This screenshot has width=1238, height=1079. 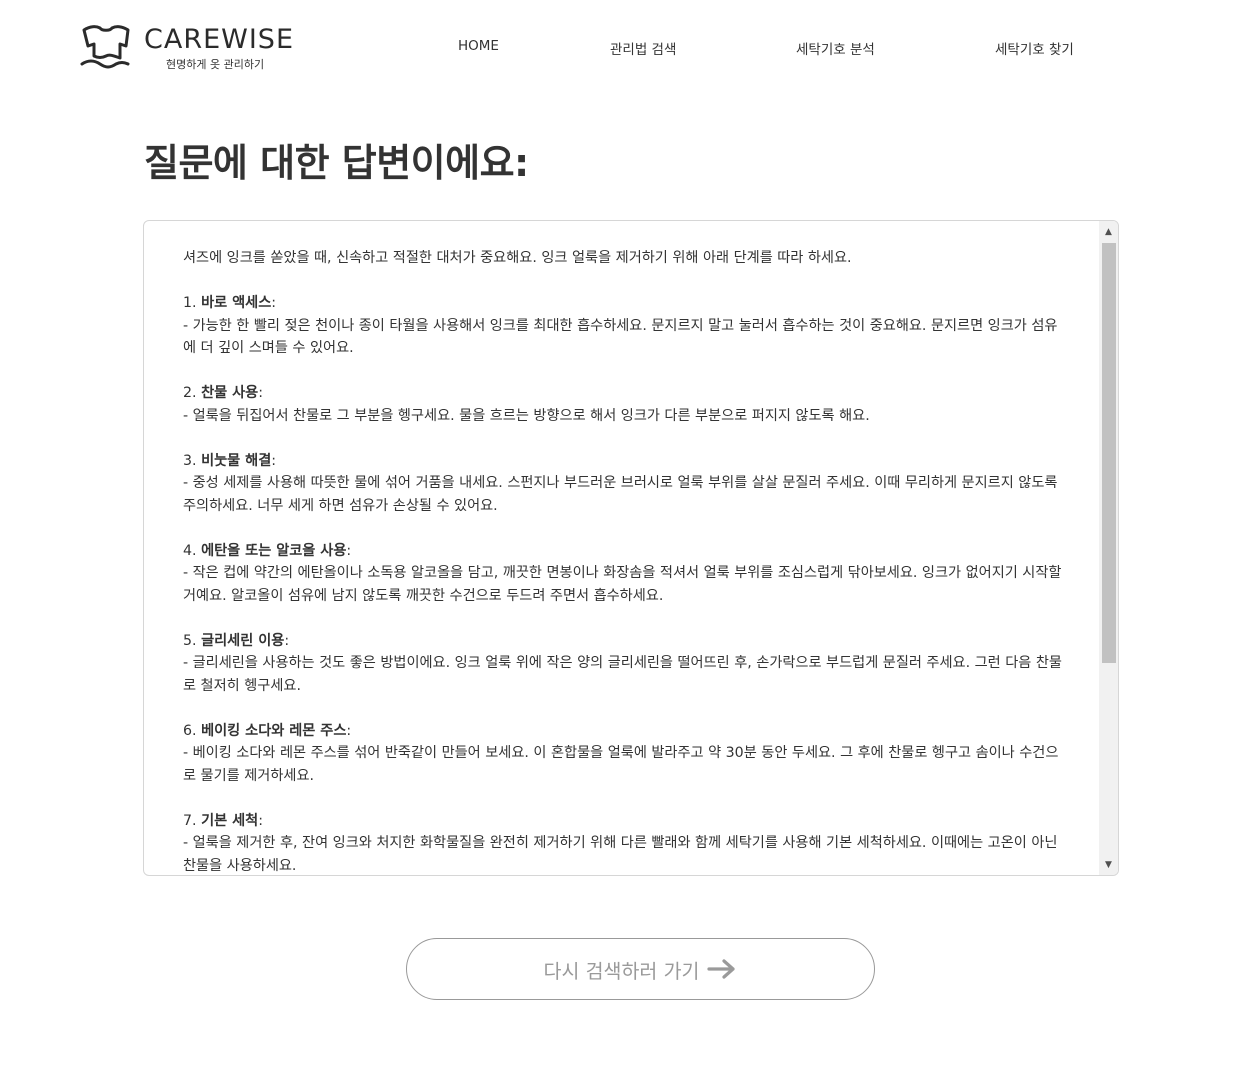 I want to click on answer-step-number: 5., so click(x=190, y=640).